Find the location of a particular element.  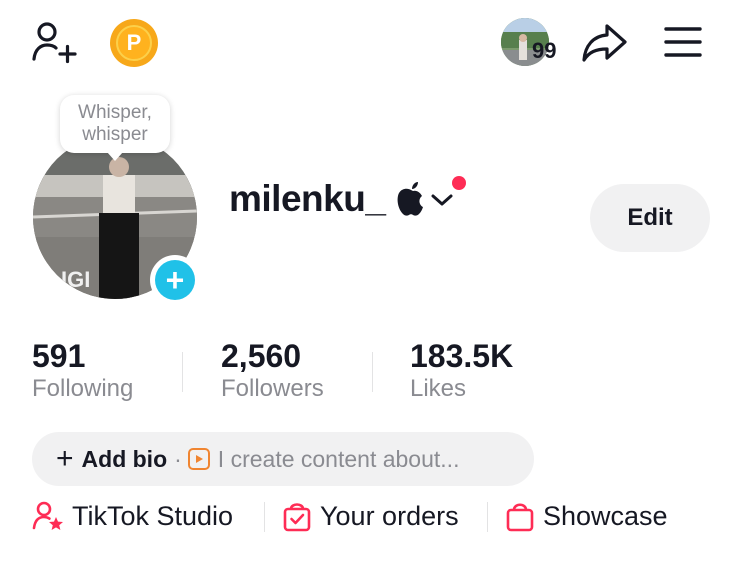

coin-icon: P is located at coordinates (134, 43).